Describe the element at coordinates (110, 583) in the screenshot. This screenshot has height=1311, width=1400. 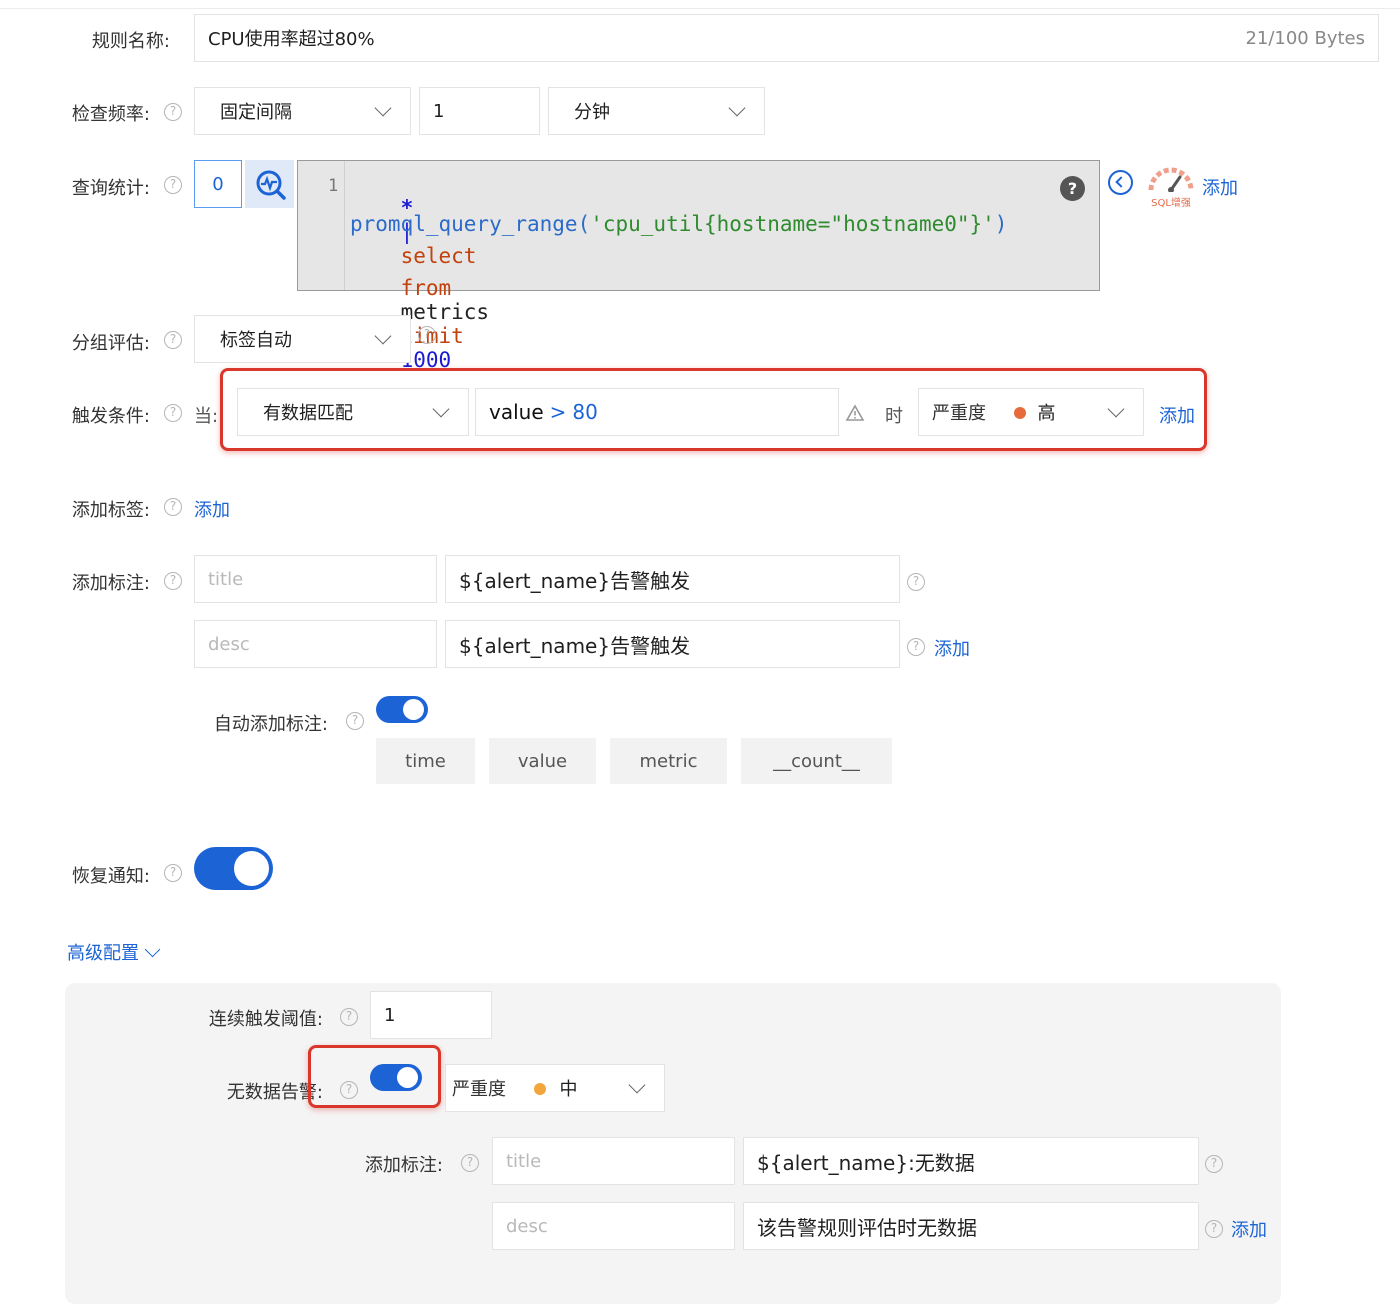
I see `annotations-label: 添加标注:` at that location.